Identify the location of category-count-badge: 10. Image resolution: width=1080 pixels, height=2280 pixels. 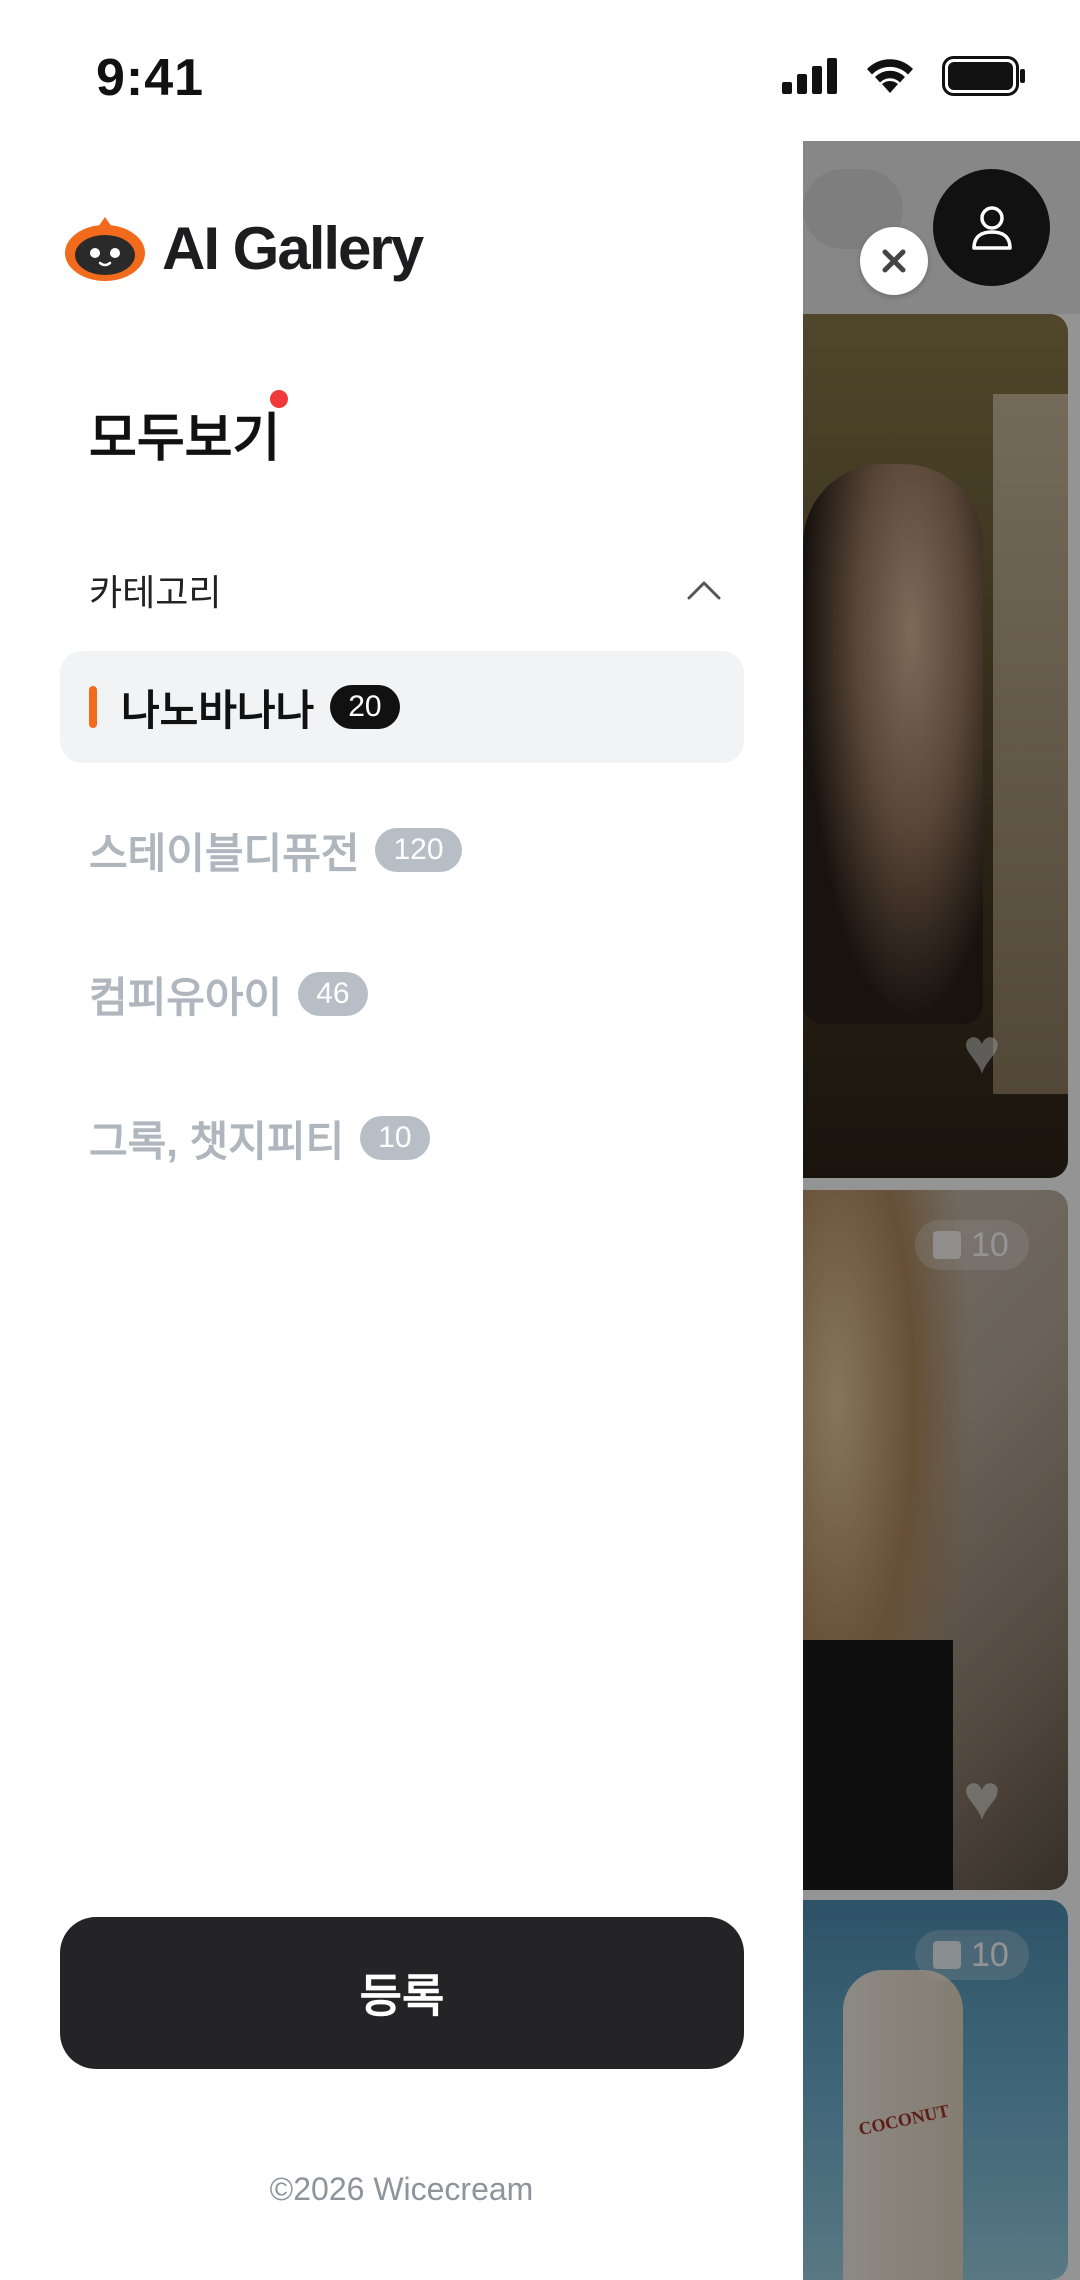
(395, 1138).